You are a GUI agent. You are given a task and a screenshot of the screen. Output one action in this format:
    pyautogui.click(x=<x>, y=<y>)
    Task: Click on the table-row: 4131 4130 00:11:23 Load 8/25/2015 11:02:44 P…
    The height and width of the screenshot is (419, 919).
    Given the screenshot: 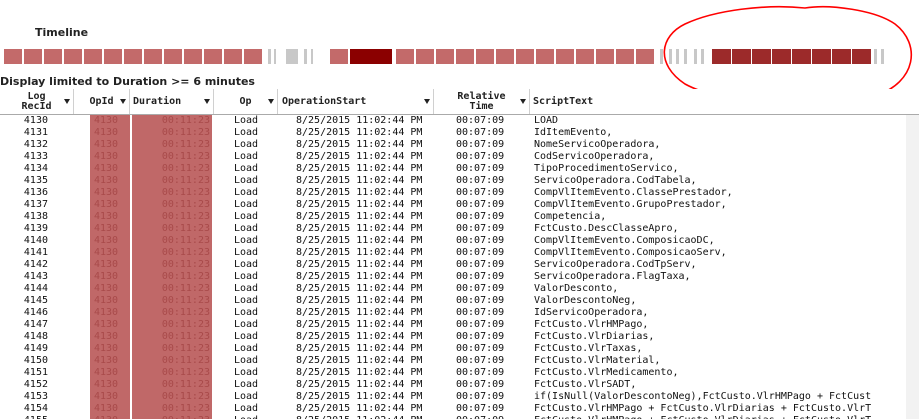 What is the action you would take?
    pyautogui.click(x=459, y=133)
    